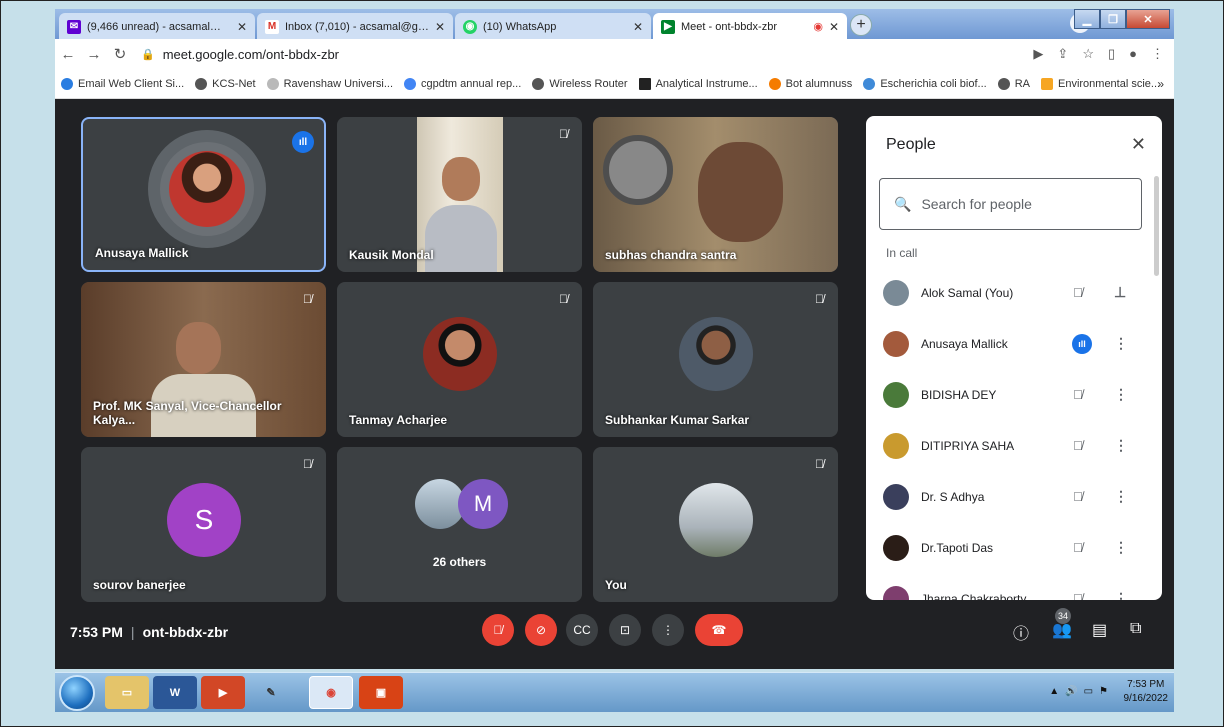 Image resolution: width=1224 pixels, height=727 pixels. I want to click on self-tile: 🎙̸ You, so click(715, 524).